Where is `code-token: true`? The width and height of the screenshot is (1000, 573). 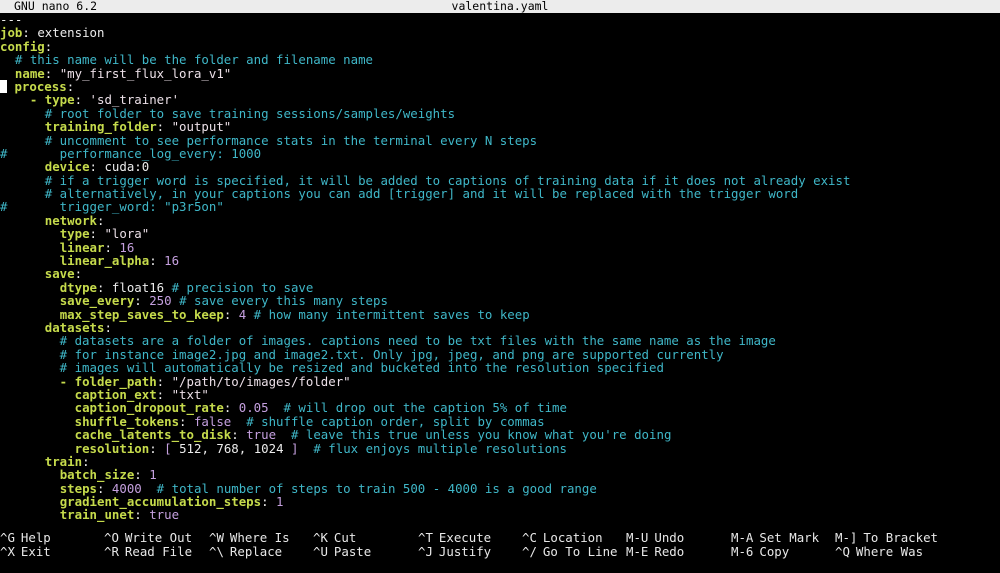
code-token: true is located at coordinates (164, 515).